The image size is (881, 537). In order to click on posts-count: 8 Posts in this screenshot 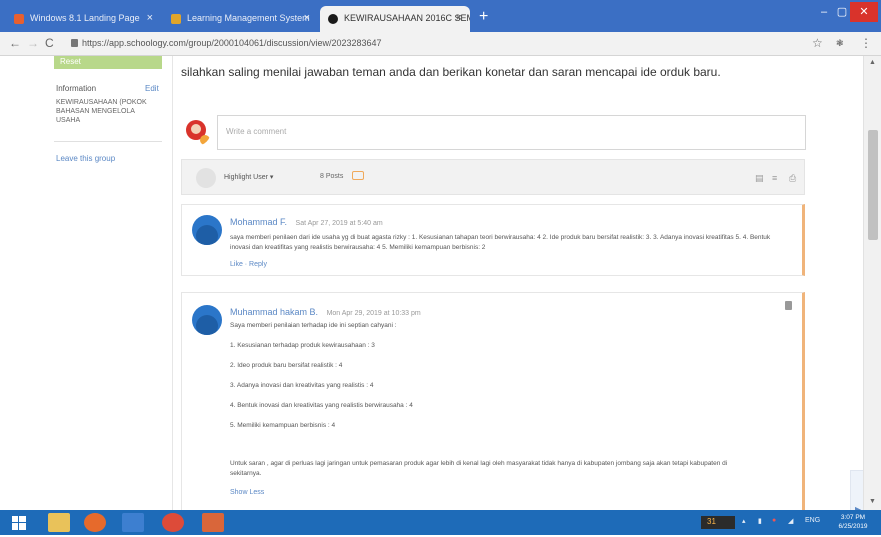, I will do `click(332, 176)`.